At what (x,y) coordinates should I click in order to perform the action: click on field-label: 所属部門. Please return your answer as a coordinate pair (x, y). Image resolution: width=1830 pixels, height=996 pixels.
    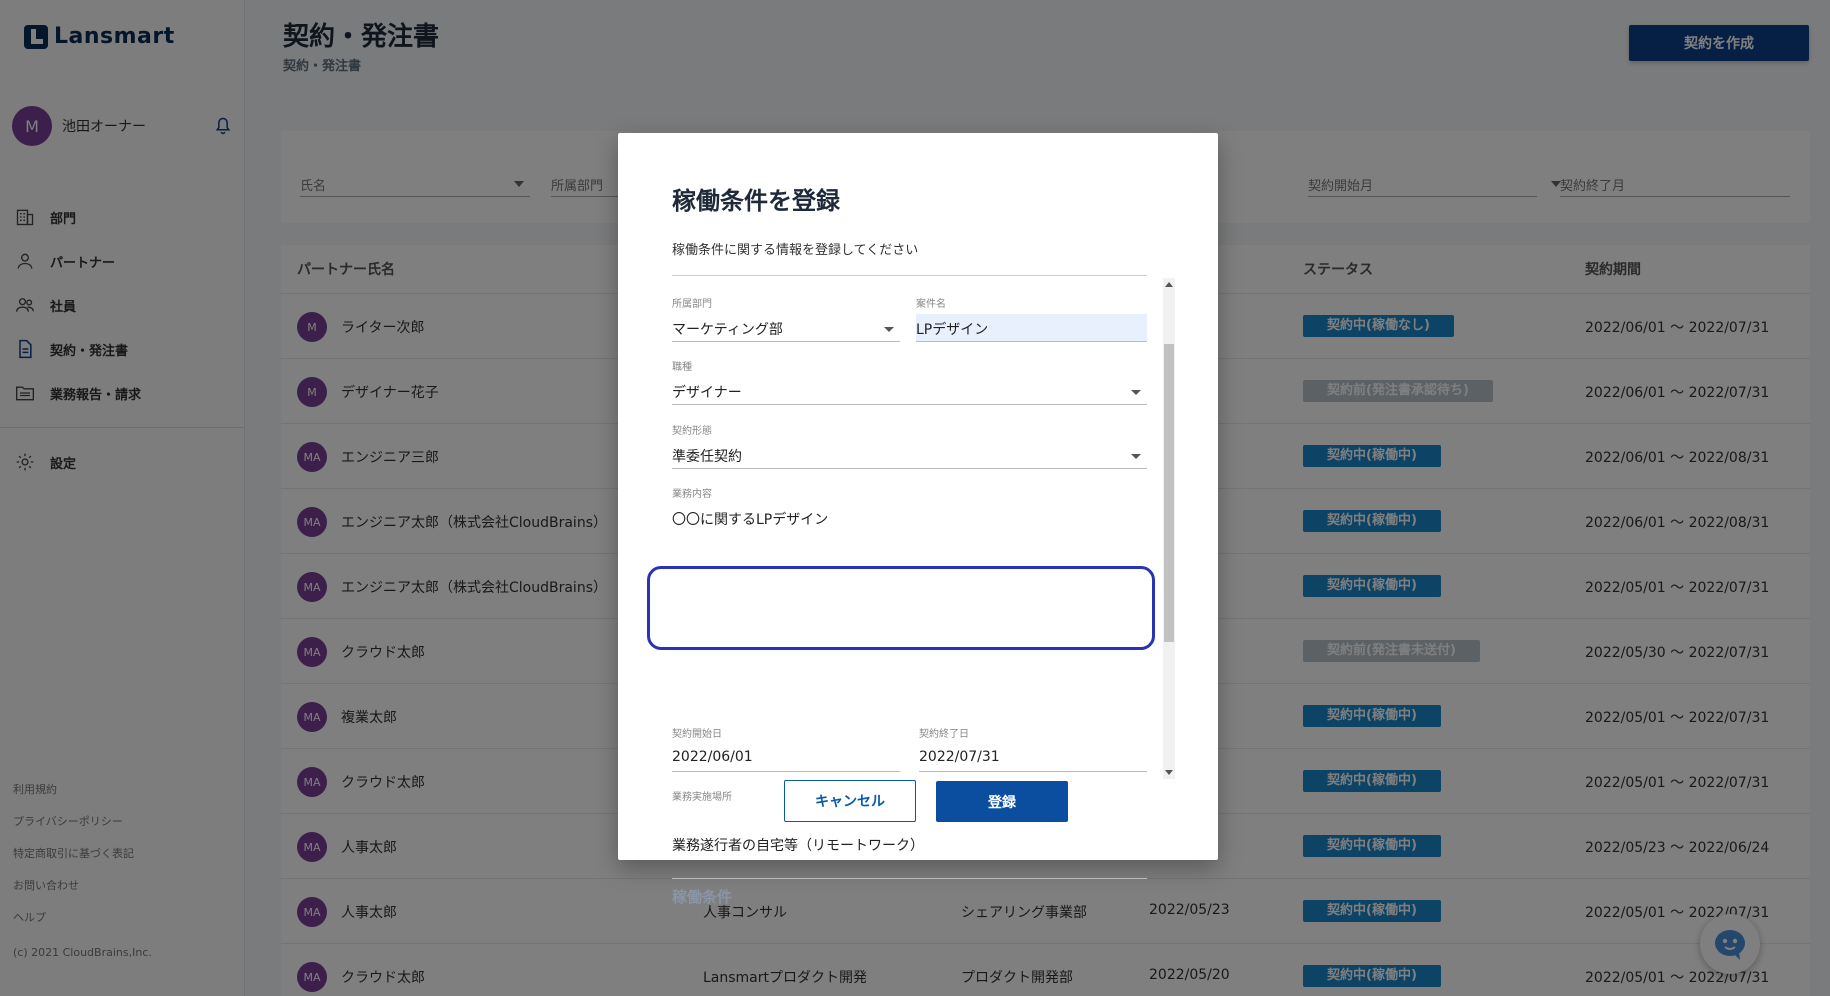
    Looking at the image, I should click on (692, 304).